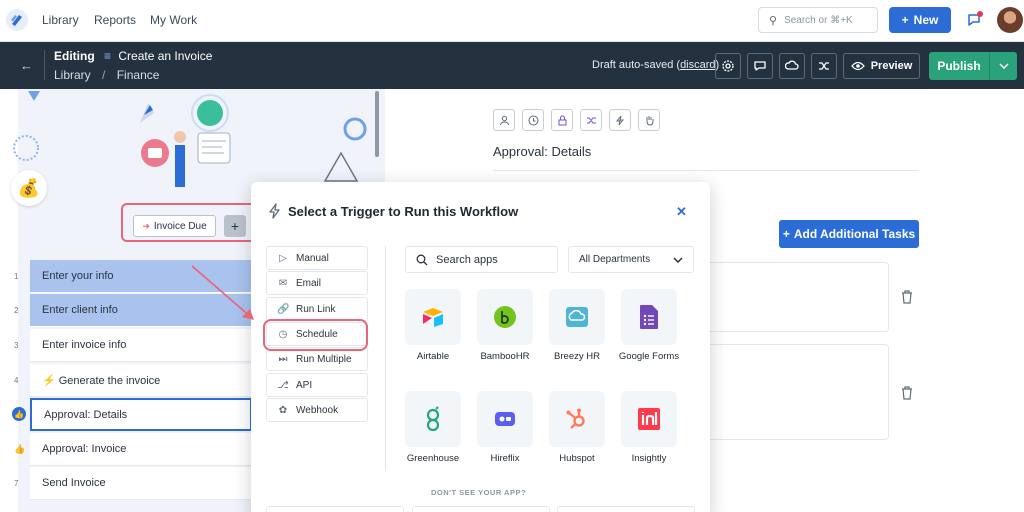 Image resolution: width=1024 pixels, height=512 pixels. I want to click on step-label: Enter your info, so click(78, 276).